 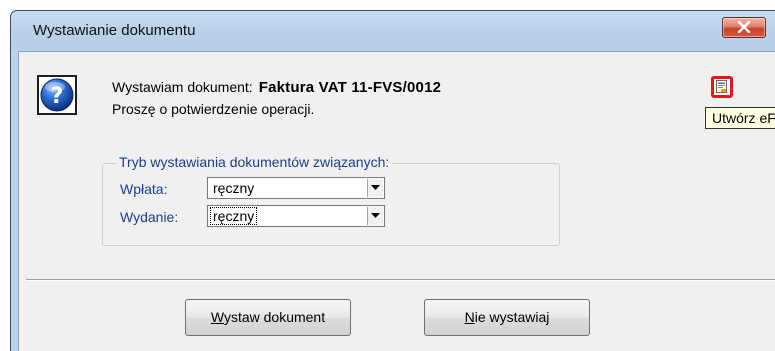 I want to click on cancel-label: ie wystawiaj, so click(x=512, y=317).